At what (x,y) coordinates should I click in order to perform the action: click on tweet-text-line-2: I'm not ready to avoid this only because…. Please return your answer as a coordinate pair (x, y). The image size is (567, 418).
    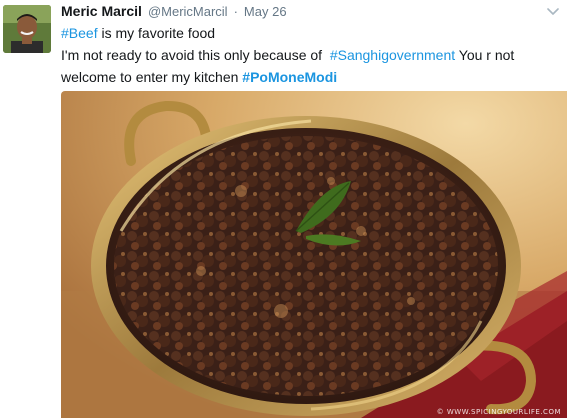
    Looking at the image, I should click on (301, 55).